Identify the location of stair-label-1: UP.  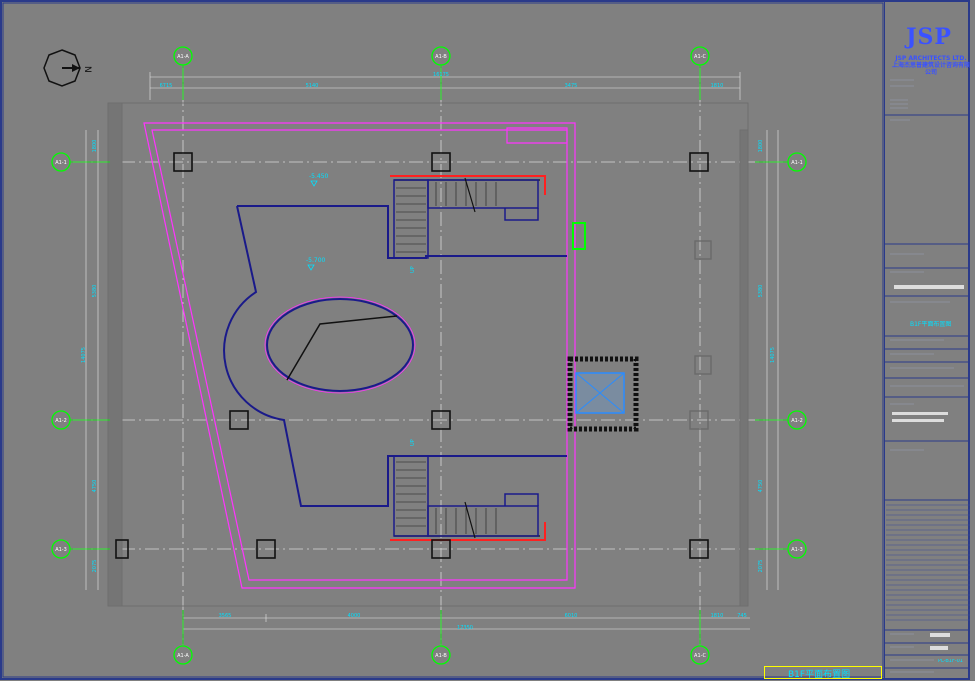
(413, 269).